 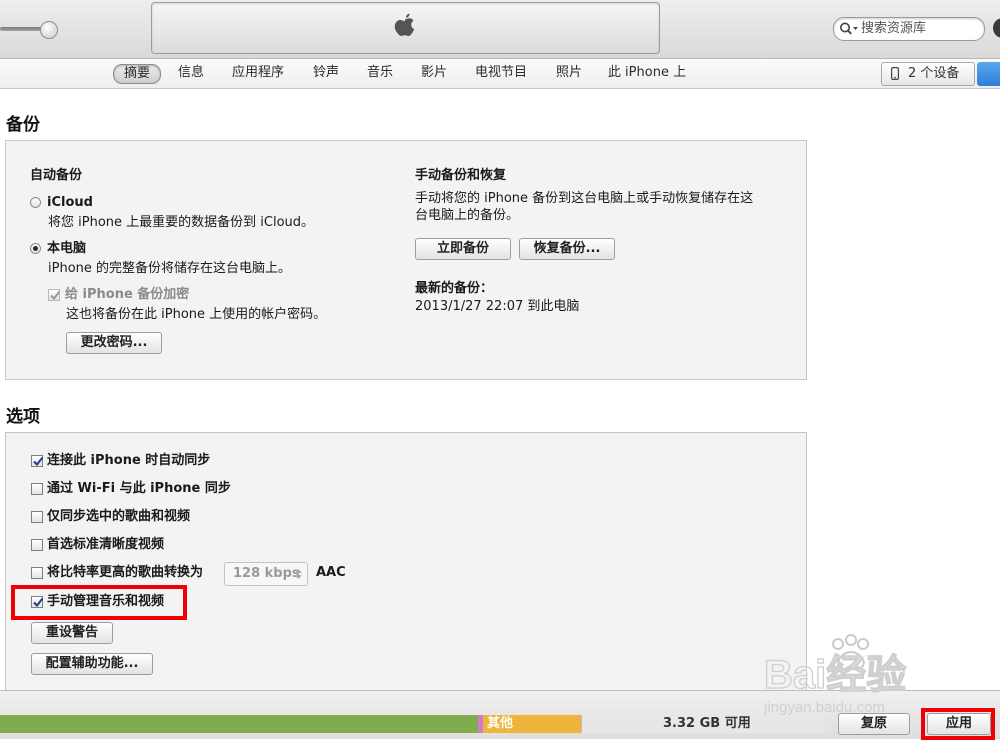 I want to click on top-toolbar: 搜索资源库, so click(x=500, y=29).